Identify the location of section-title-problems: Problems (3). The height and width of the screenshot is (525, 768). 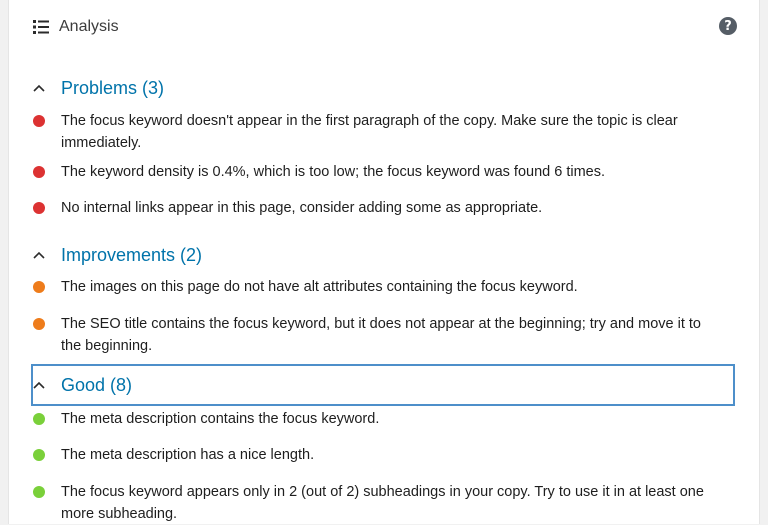
(113, 87).